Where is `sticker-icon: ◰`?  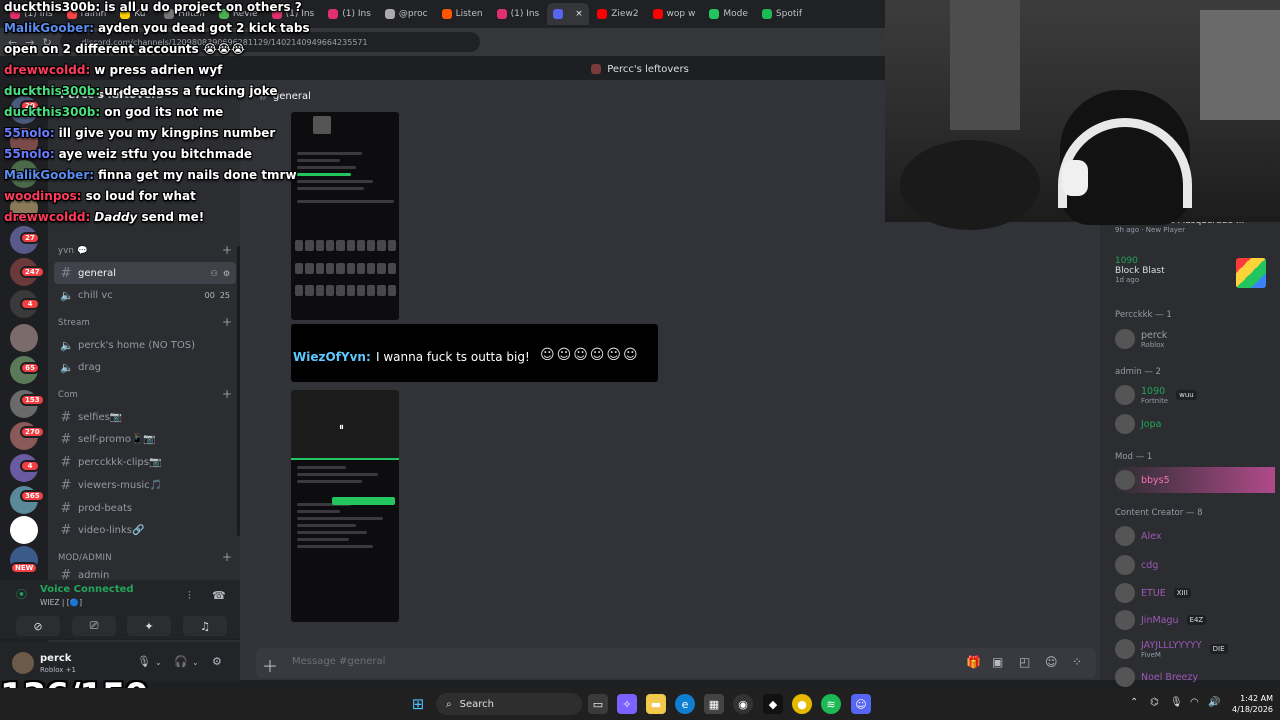 sticker-icon: ◰ is located at coordinates (1024, 662).